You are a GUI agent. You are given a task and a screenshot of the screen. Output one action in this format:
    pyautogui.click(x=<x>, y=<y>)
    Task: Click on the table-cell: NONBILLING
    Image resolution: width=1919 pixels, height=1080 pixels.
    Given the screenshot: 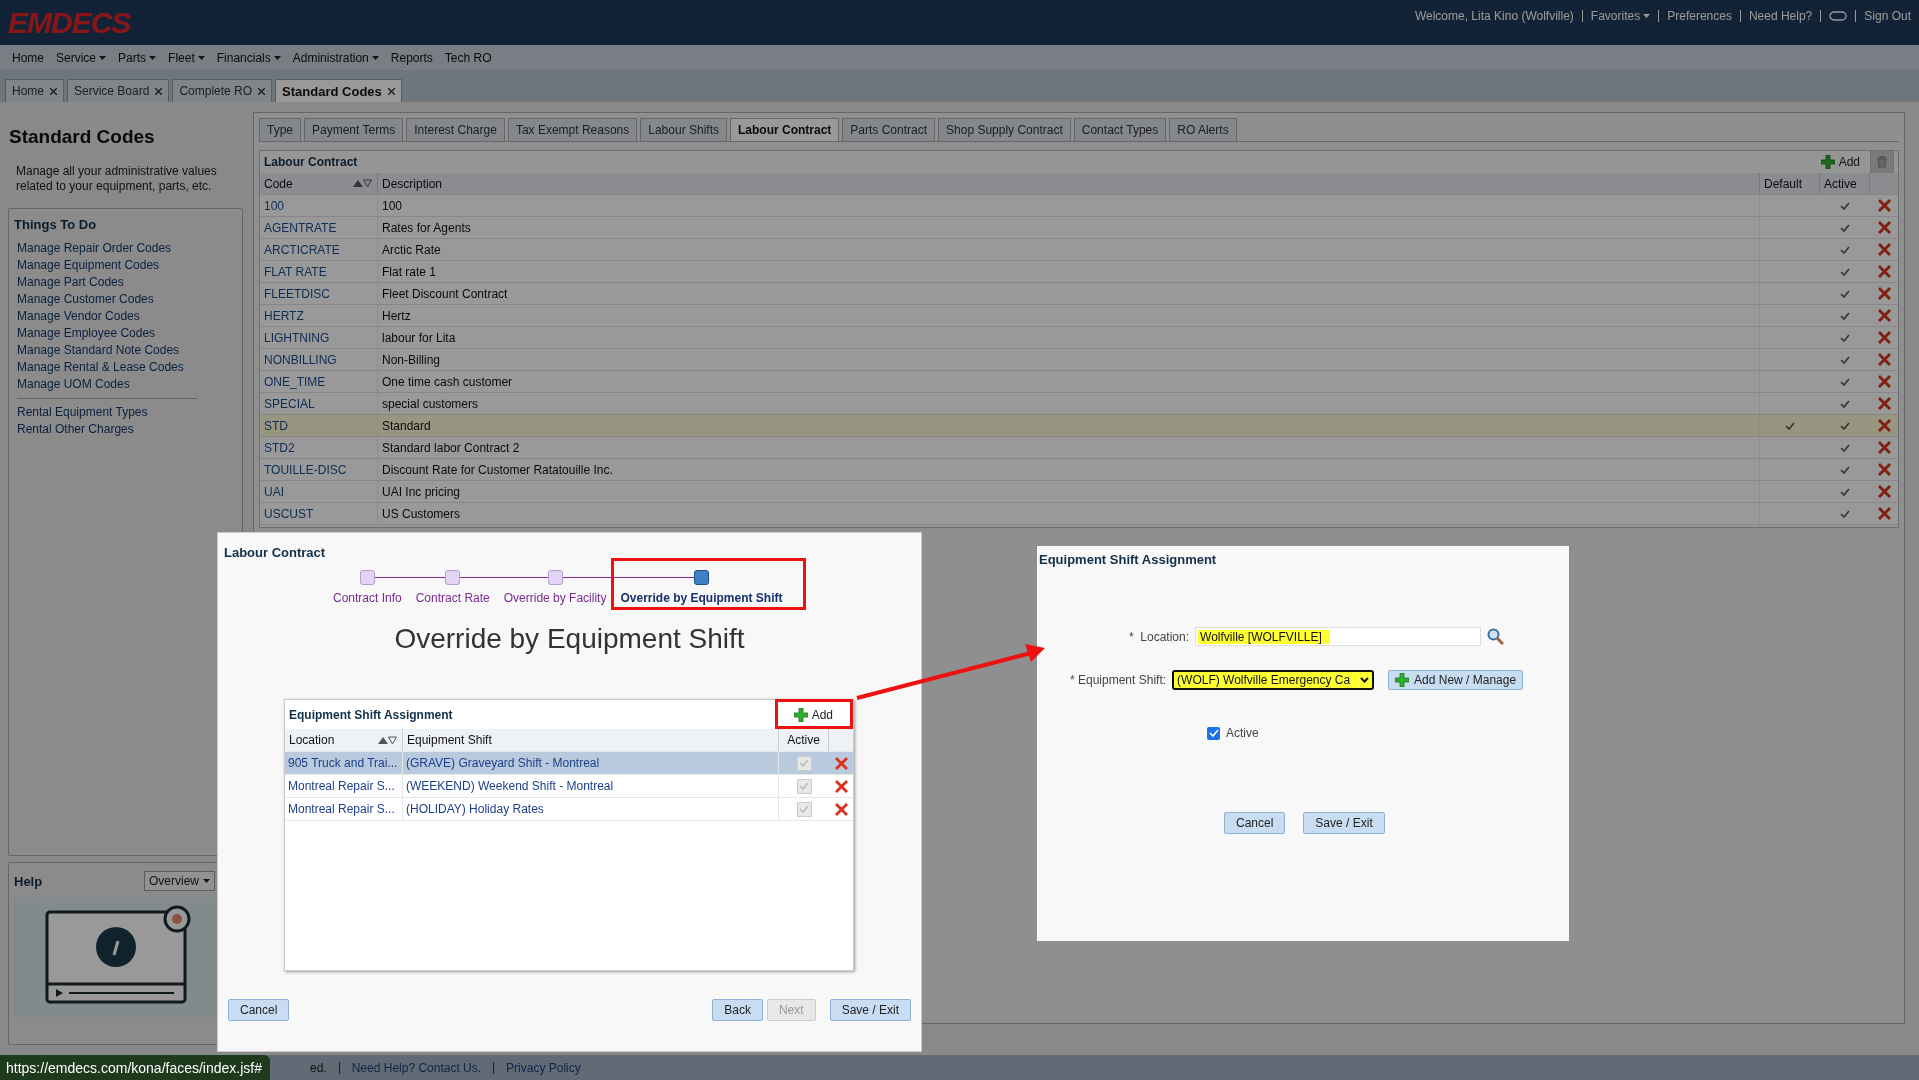 What is the action you would take?
    pyautogui.click(x=319, y=359)
    